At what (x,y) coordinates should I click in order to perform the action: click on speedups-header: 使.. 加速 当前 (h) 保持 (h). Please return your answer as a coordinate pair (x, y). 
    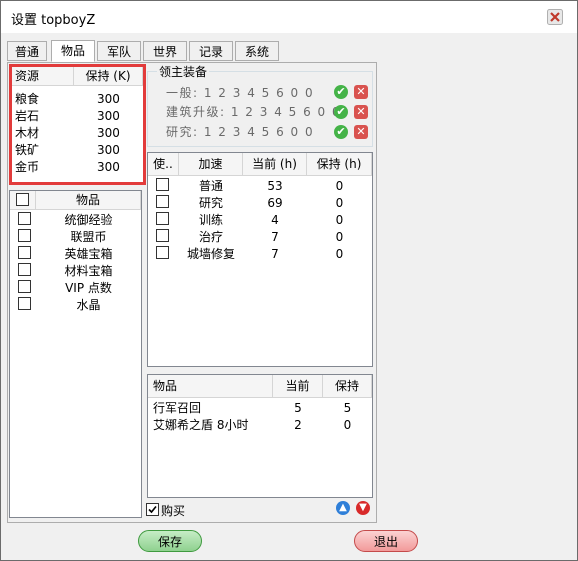
    Looking at the image, I should click on (260, 164).